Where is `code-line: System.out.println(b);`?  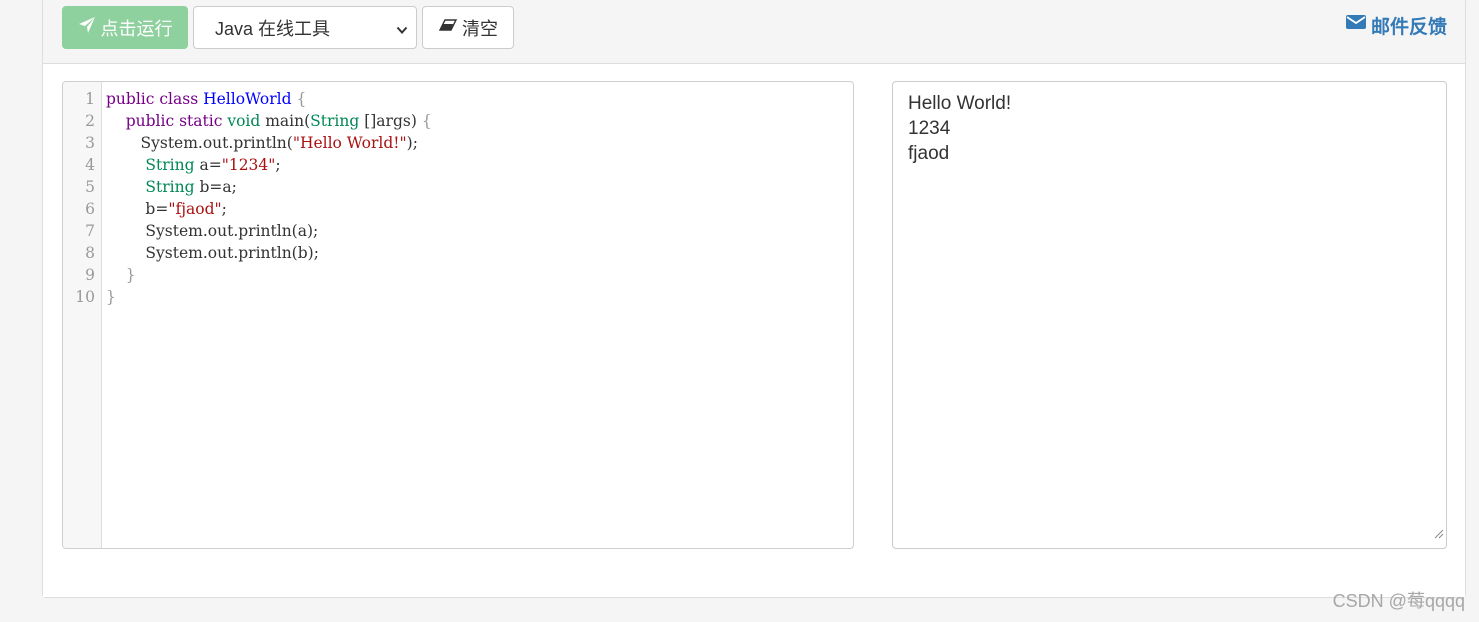
code-line: System.out.println(b); is located at coordinates (212, 253).